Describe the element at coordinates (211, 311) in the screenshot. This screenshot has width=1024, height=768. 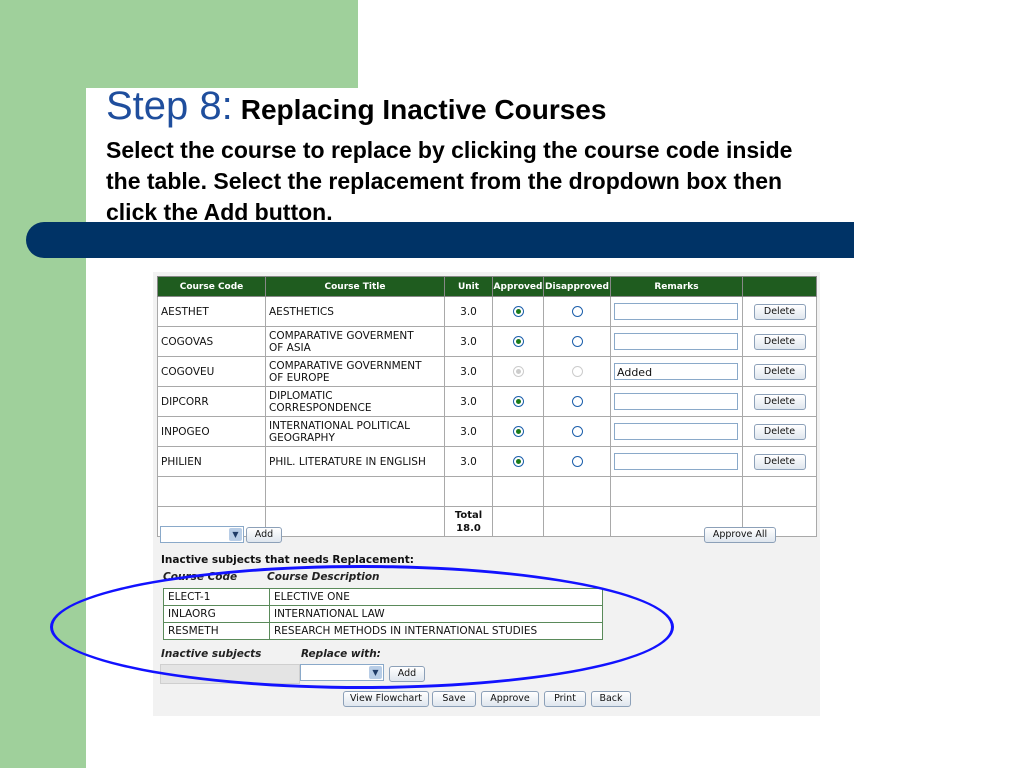
I see `course-code: AESTHET` at that location.